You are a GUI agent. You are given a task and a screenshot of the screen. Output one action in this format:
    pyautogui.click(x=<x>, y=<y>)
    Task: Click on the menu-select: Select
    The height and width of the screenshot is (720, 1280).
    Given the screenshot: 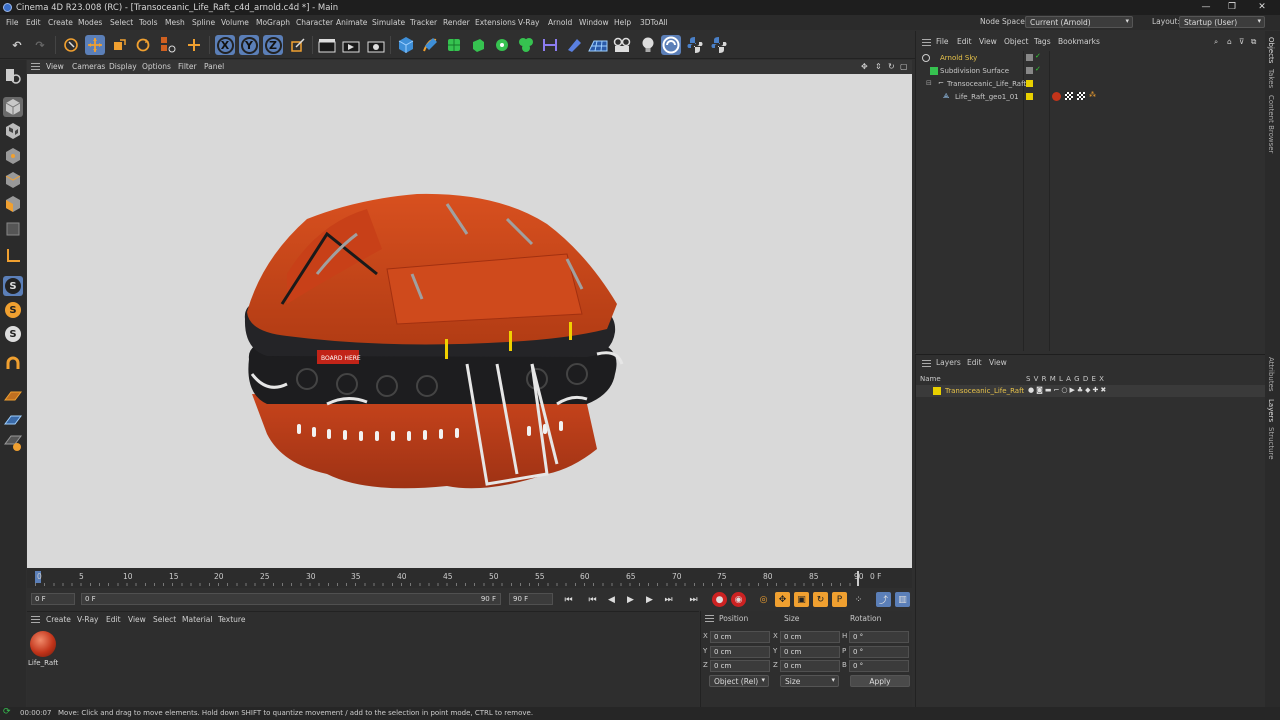 What is the action you would take?
    pyautogui.click(x=121, y=22)
    